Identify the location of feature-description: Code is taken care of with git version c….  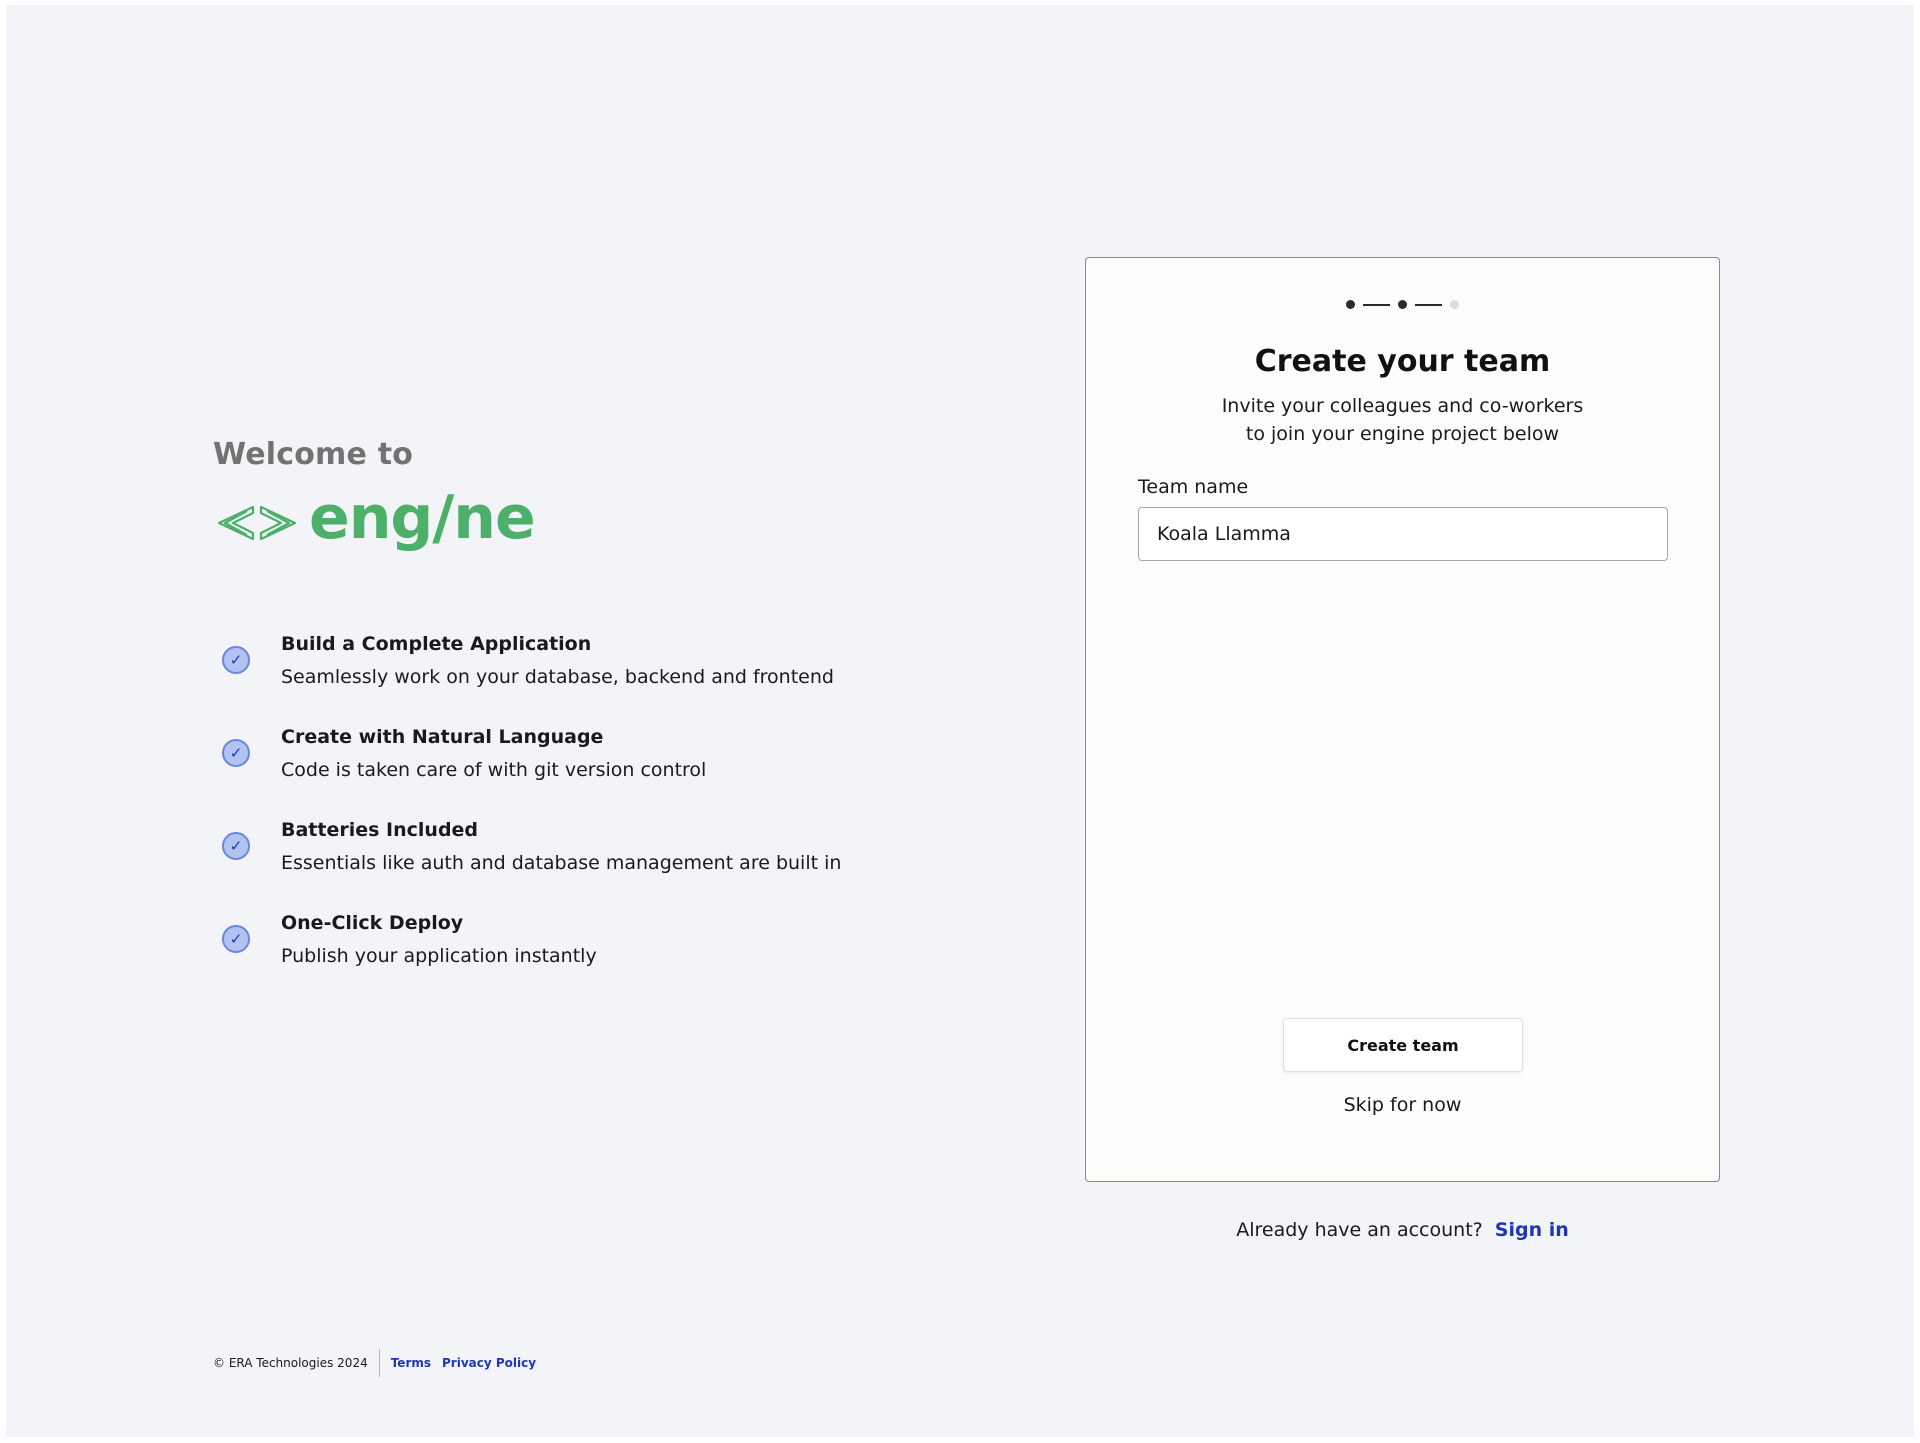
(494, 770).